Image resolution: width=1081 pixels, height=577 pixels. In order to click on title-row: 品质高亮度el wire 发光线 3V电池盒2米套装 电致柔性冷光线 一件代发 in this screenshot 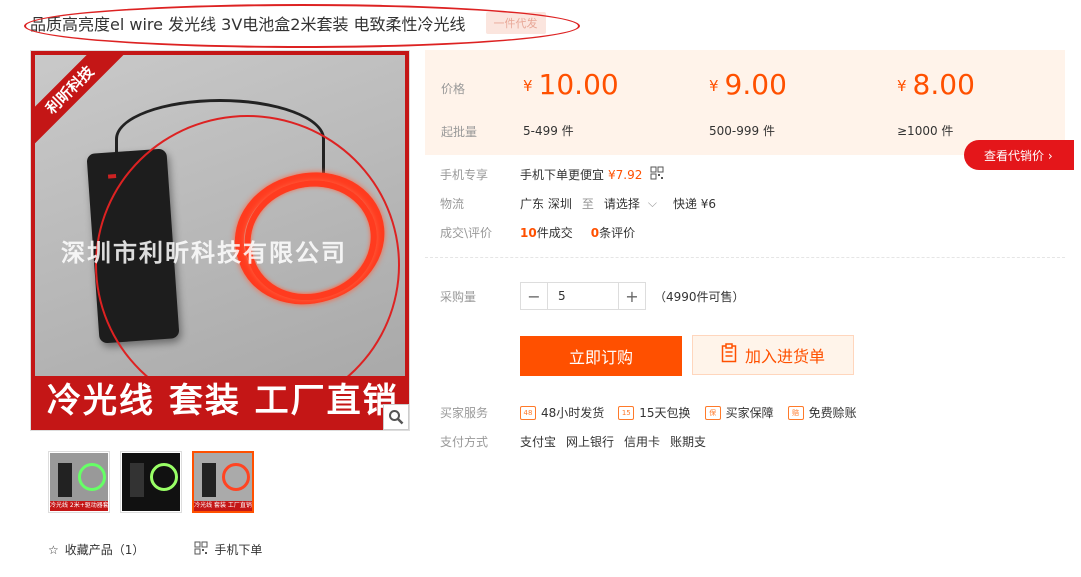, I will do `click(288, 23)`.